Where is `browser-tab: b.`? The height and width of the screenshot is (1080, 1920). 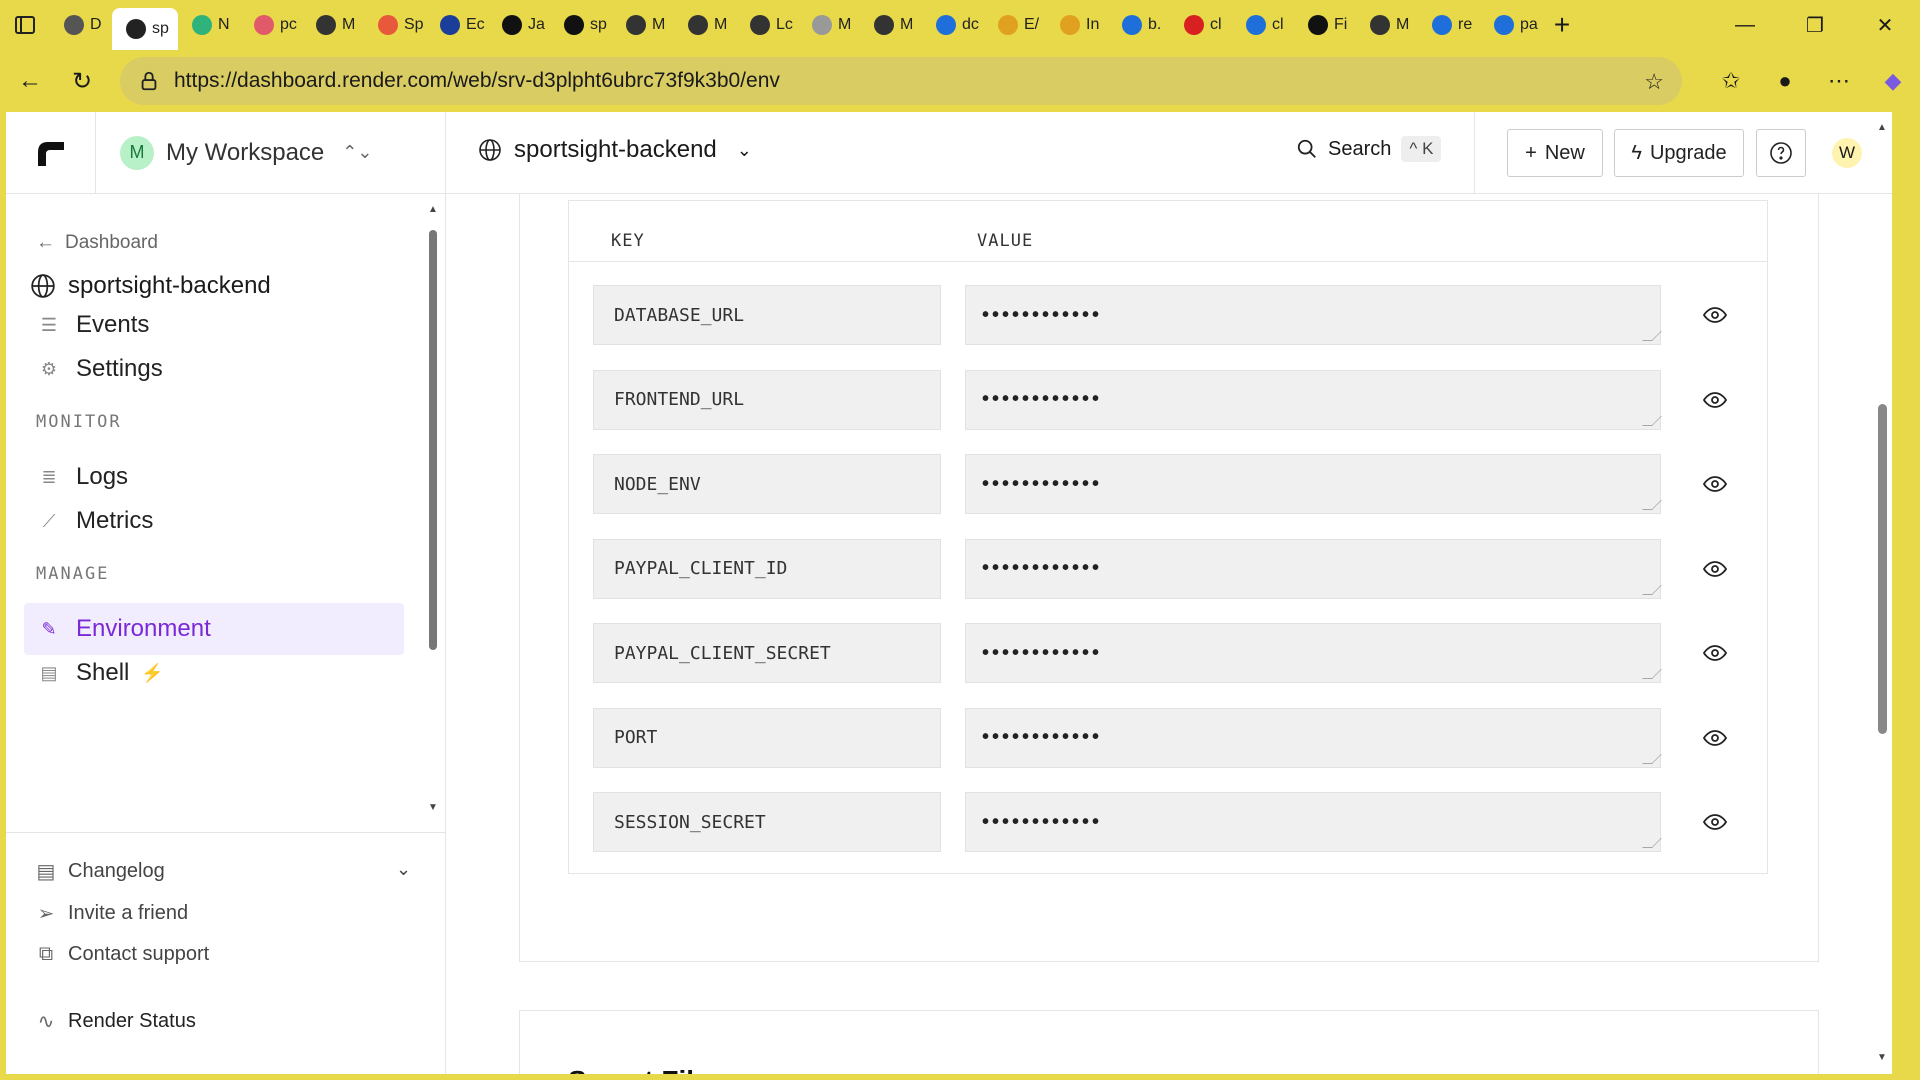 browser-tab: b. is located at coordinates (1139, 25).